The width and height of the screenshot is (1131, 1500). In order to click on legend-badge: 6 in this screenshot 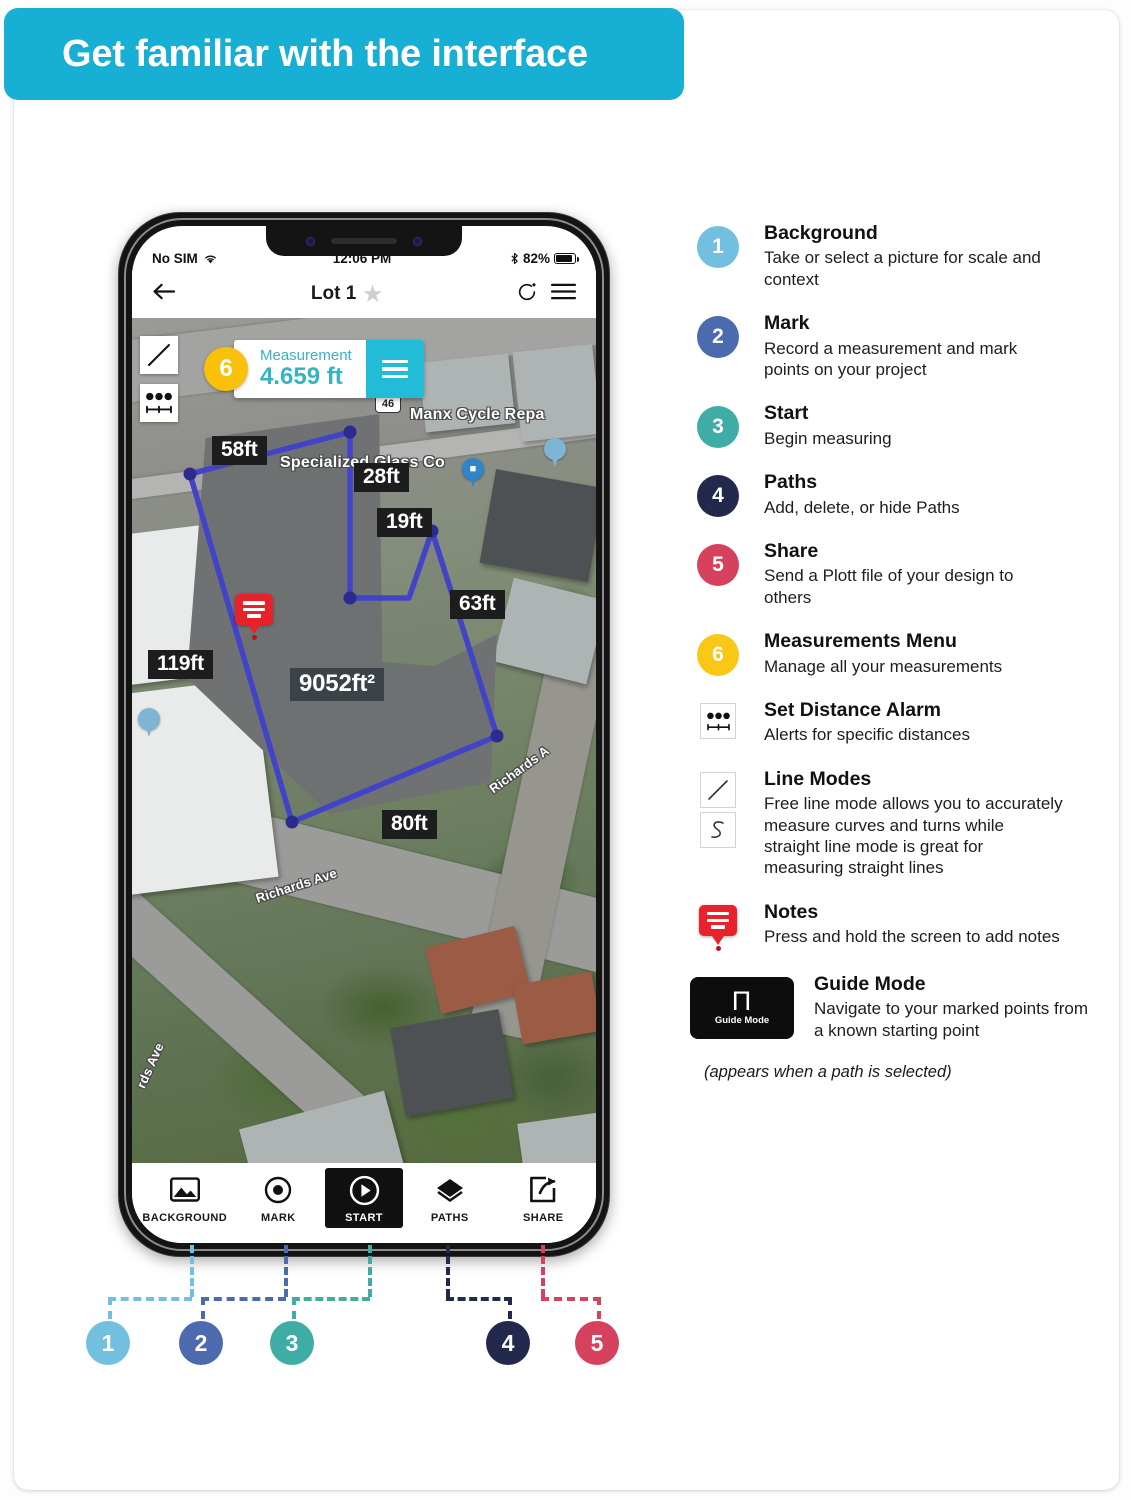, I will do `click(718, 655)`.